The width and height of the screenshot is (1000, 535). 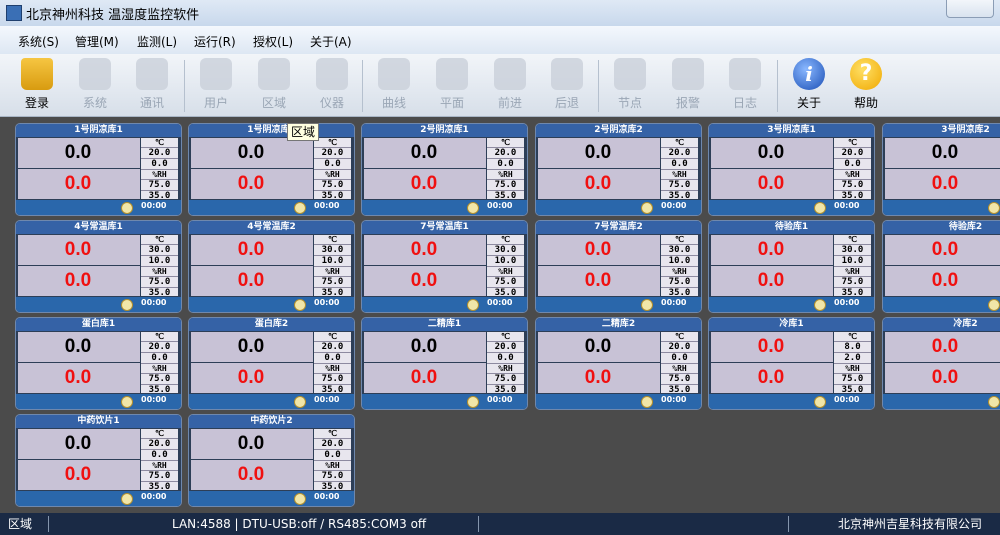 I want to click on sensor-card: 待验库1 0.0 0.0 ℃ 30.0 10.0 %RH 75.0 35.0 00:00, so click(x=791, y=266).